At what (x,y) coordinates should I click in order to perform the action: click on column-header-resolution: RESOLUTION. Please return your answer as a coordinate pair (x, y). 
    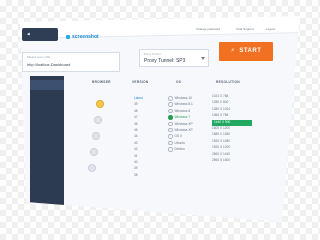
    Looking at the image, I should click on (228, 82).